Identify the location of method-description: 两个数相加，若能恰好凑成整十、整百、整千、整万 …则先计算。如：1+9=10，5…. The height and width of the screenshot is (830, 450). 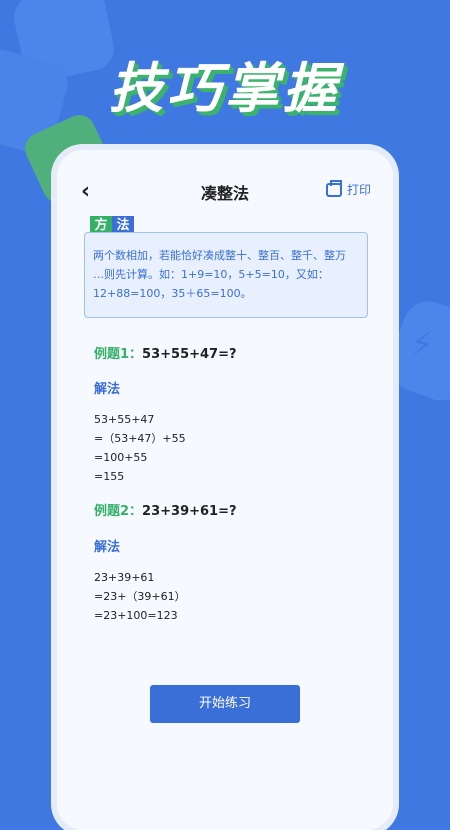
(226, 275).